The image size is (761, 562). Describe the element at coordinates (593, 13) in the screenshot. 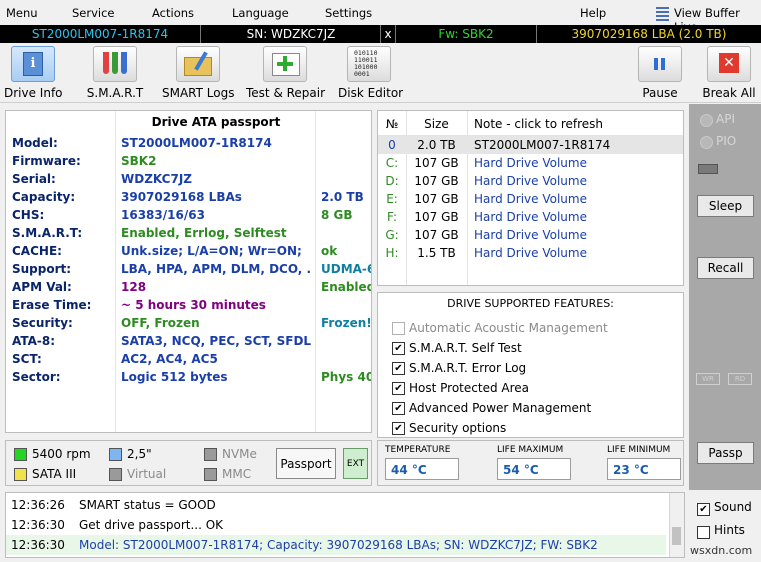

I see `menu-help: Help` at that location.